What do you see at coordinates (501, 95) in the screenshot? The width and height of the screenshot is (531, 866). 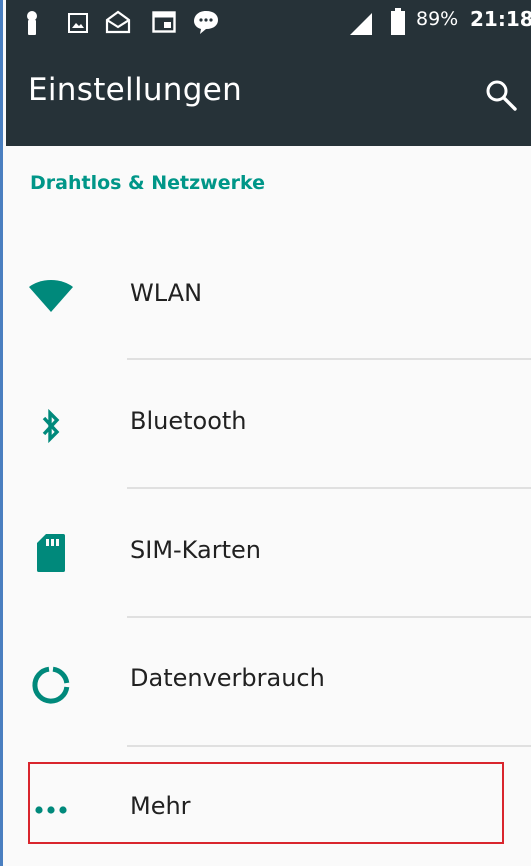 I see `search-icon` at bounding box center [501, 95].